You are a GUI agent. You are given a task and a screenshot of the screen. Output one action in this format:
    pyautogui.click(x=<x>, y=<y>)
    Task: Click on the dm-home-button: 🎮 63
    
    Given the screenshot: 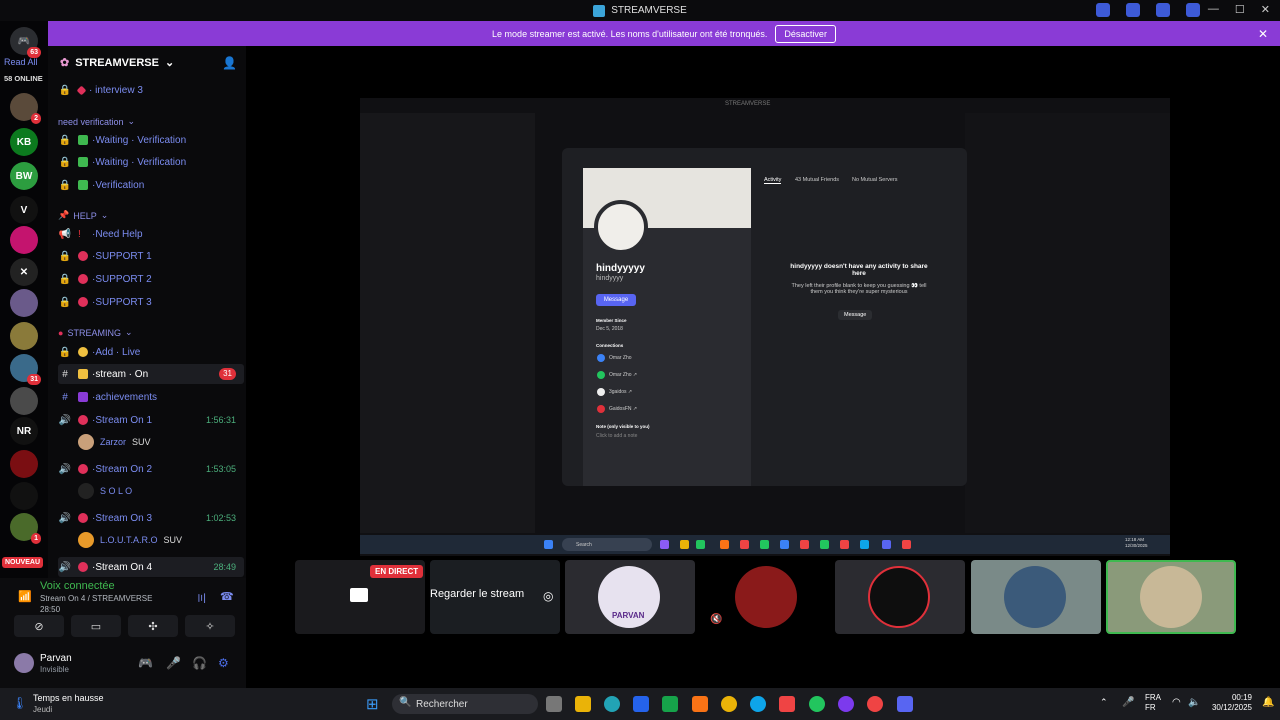 What is the action you would take?
    pyautogui.click(x=25, y=42)
    